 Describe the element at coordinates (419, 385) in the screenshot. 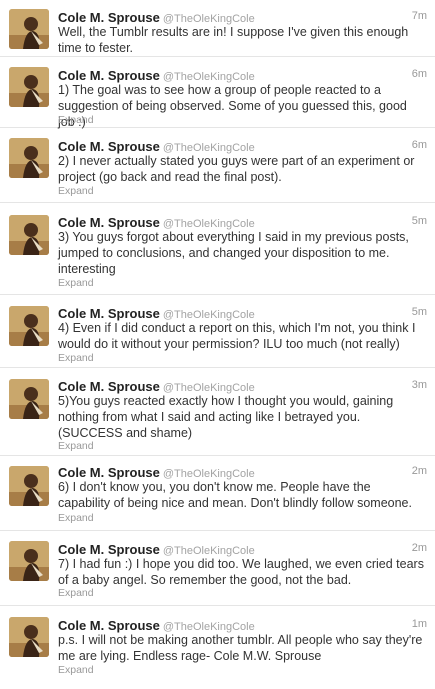

I see `timestamp: 3m` at that location.